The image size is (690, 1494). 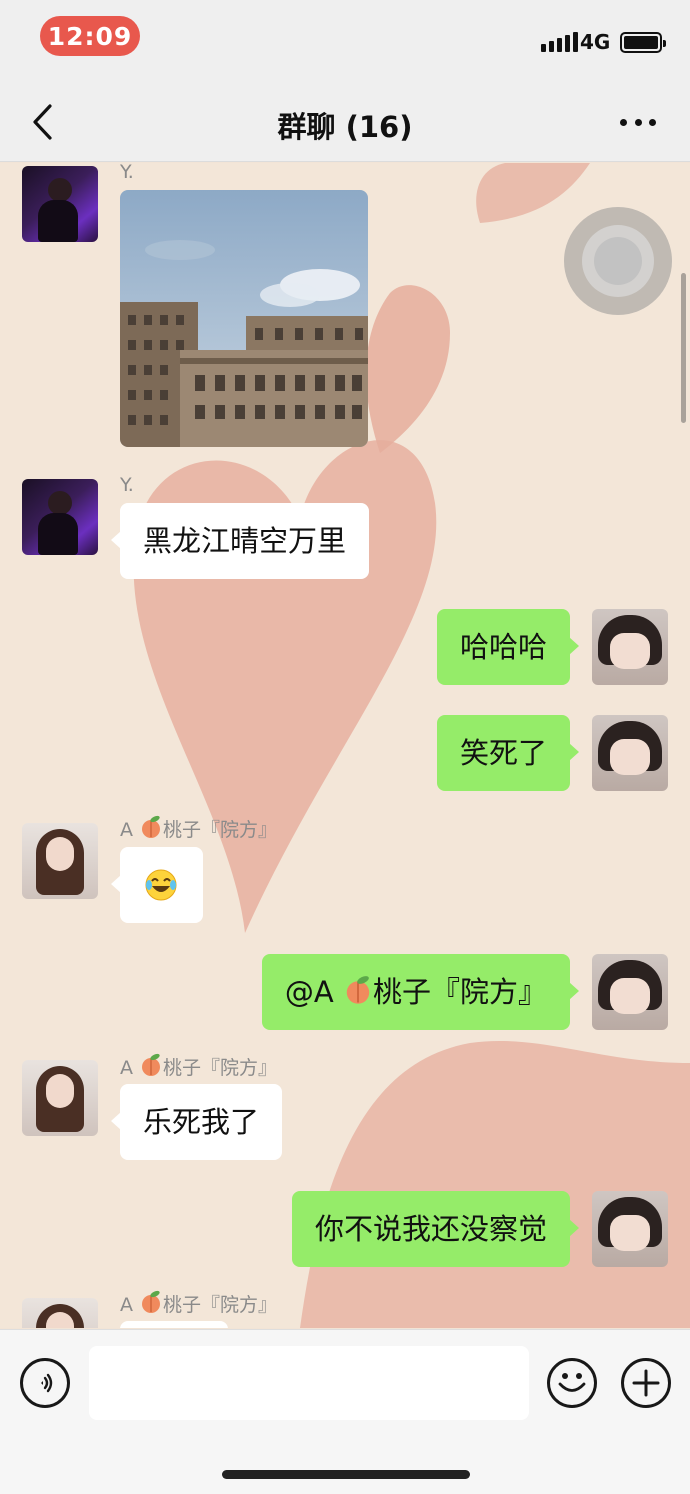 What do you see at coordinates (430, 1229) in the screenshot?
I see `message-text: 你不说我还没察觉` at bounding box center [430, 1229].